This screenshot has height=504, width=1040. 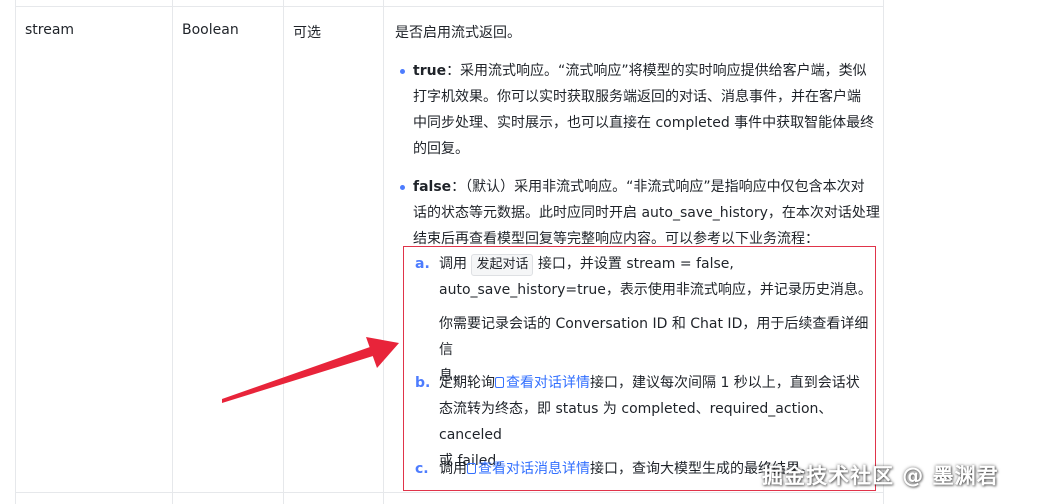 I want to click on red-arrow-icon, so click(x=310, y=370).